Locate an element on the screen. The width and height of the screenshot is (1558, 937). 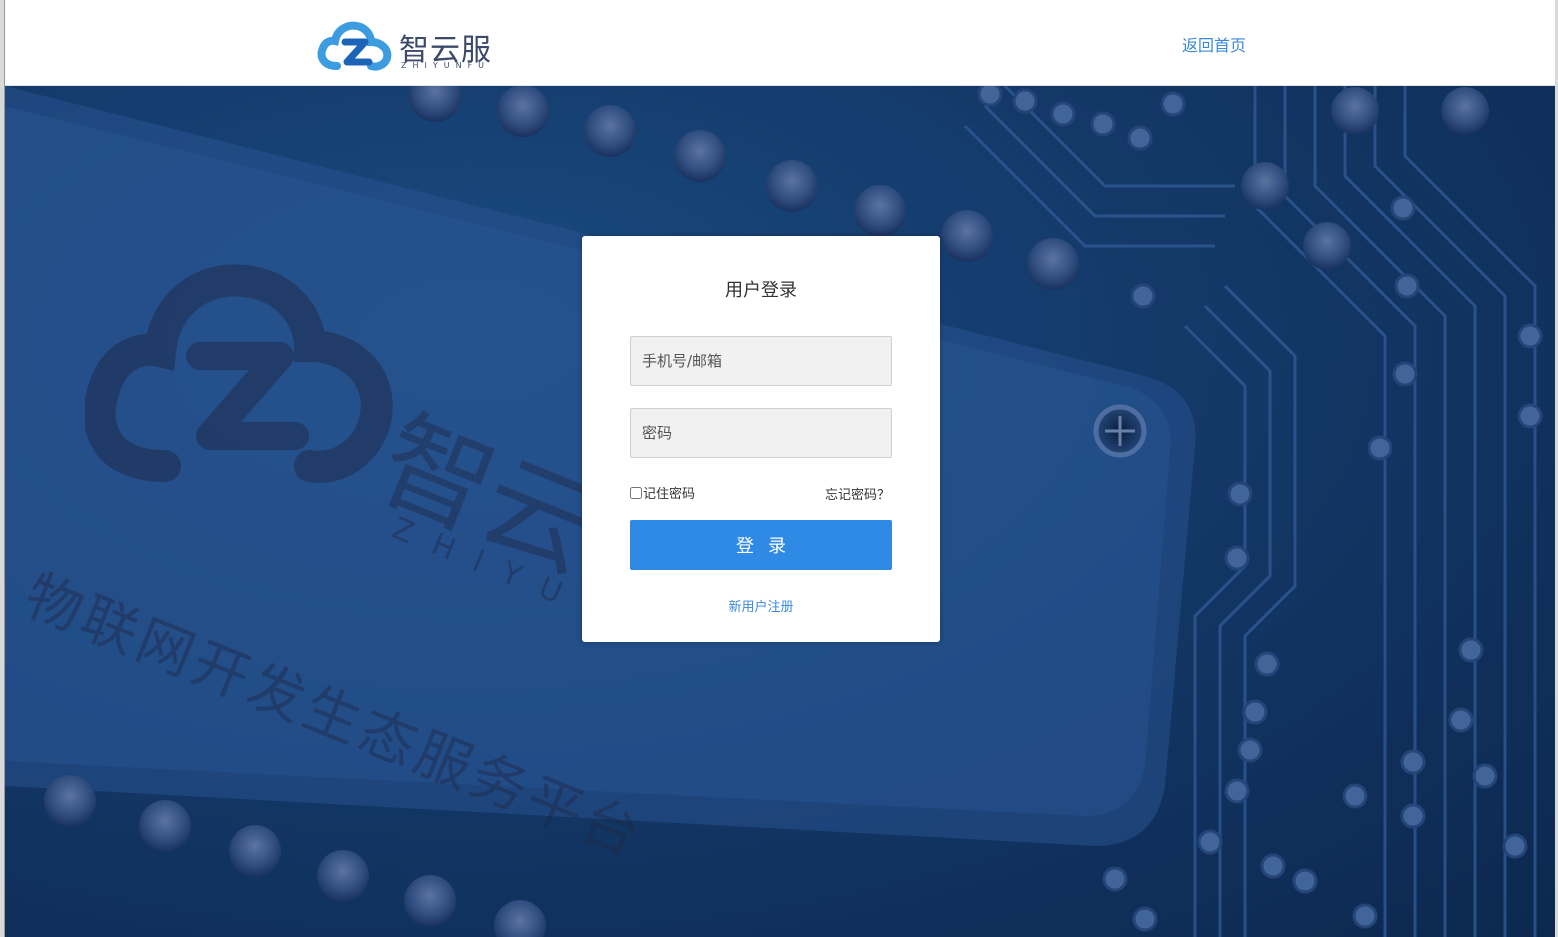
login-card: 用户登录 记住密码 忘记密码？ 登录 新用户注册 is located at coordinates (761, 439).